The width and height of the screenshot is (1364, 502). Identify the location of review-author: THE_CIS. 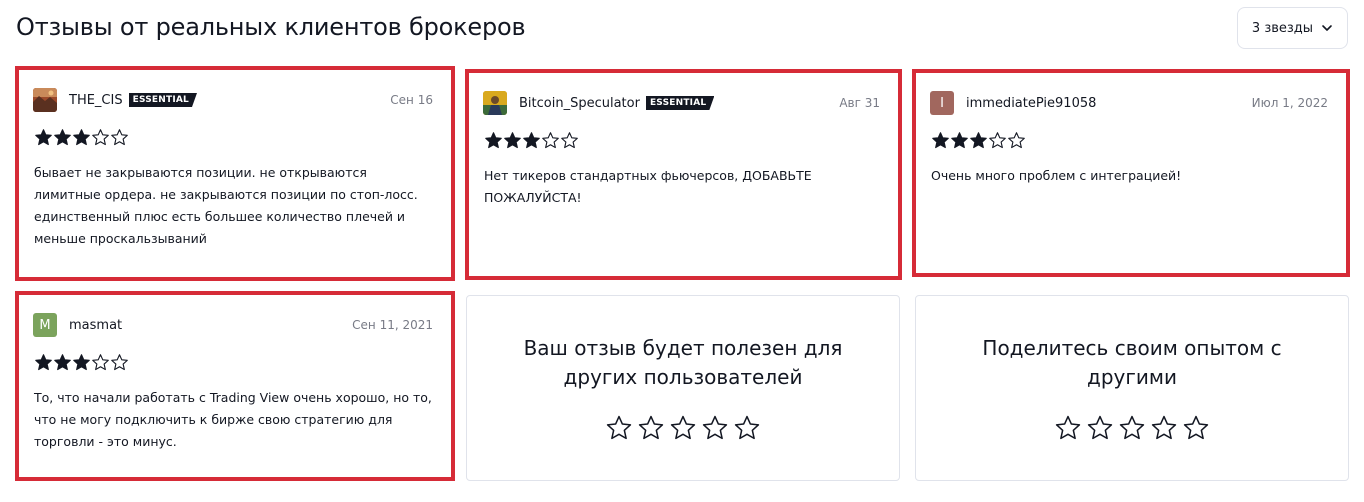
(96, 100).